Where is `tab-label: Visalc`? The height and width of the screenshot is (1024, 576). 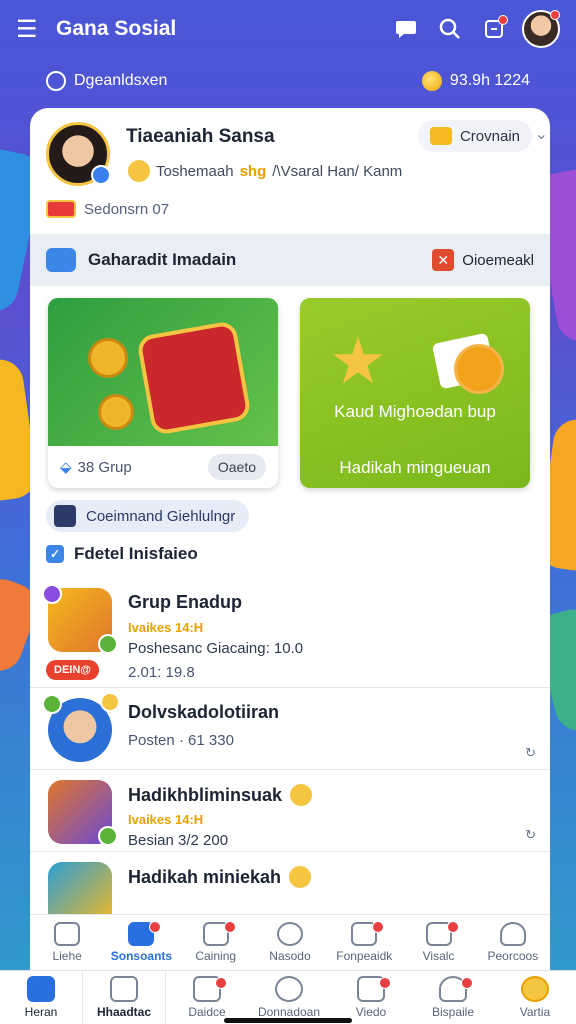 tab-label: Visalc is located at coordinates (438, 956).